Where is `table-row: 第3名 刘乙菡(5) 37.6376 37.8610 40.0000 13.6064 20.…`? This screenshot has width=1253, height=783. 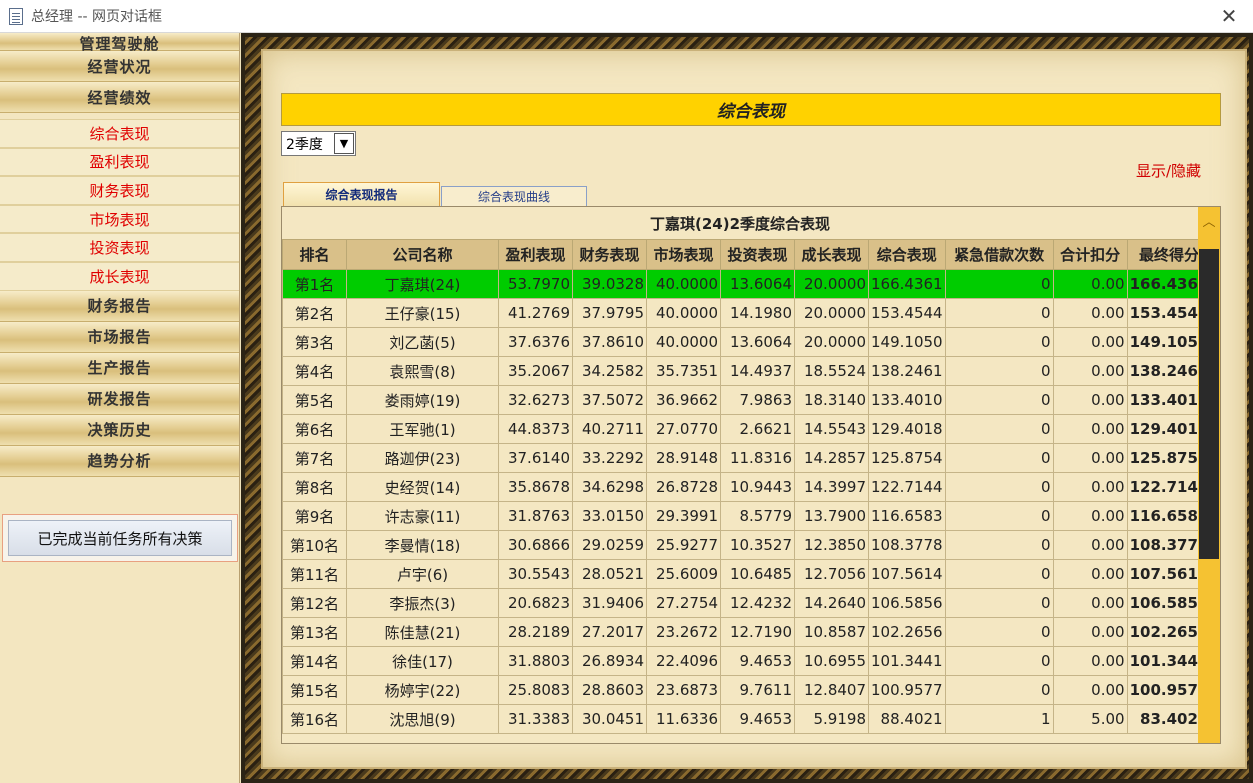 table-row: 第3名 刘乙菡(5) 37.6376 37.8610 40.0000 13.6064 20.… is located at coordinates (747, 342).